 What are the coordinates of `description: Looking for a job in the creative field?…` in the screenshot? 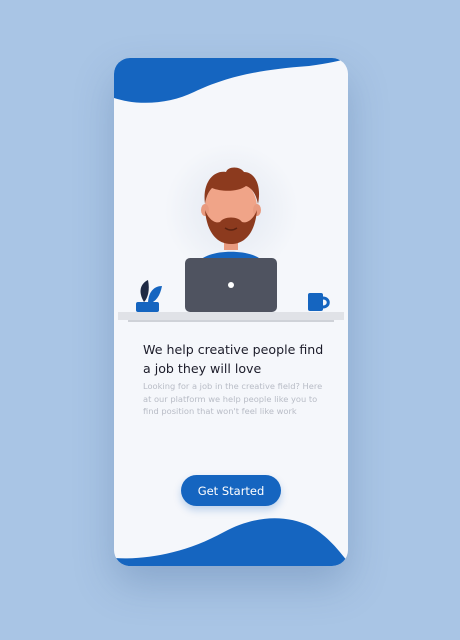 It's located at (233, 398).